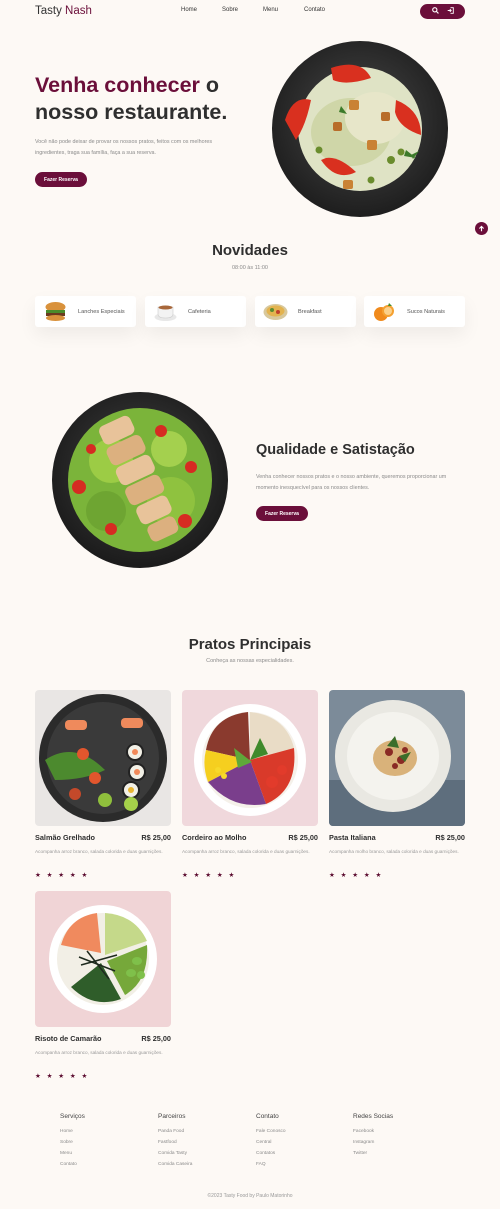 The image size is (500, 1209). What do you see at coordinates (250, 1196) in the screenshot?
I see `copyright: ©2023 Tasty Food by Paulo Matorinho` at bounding box center [250, 1196].